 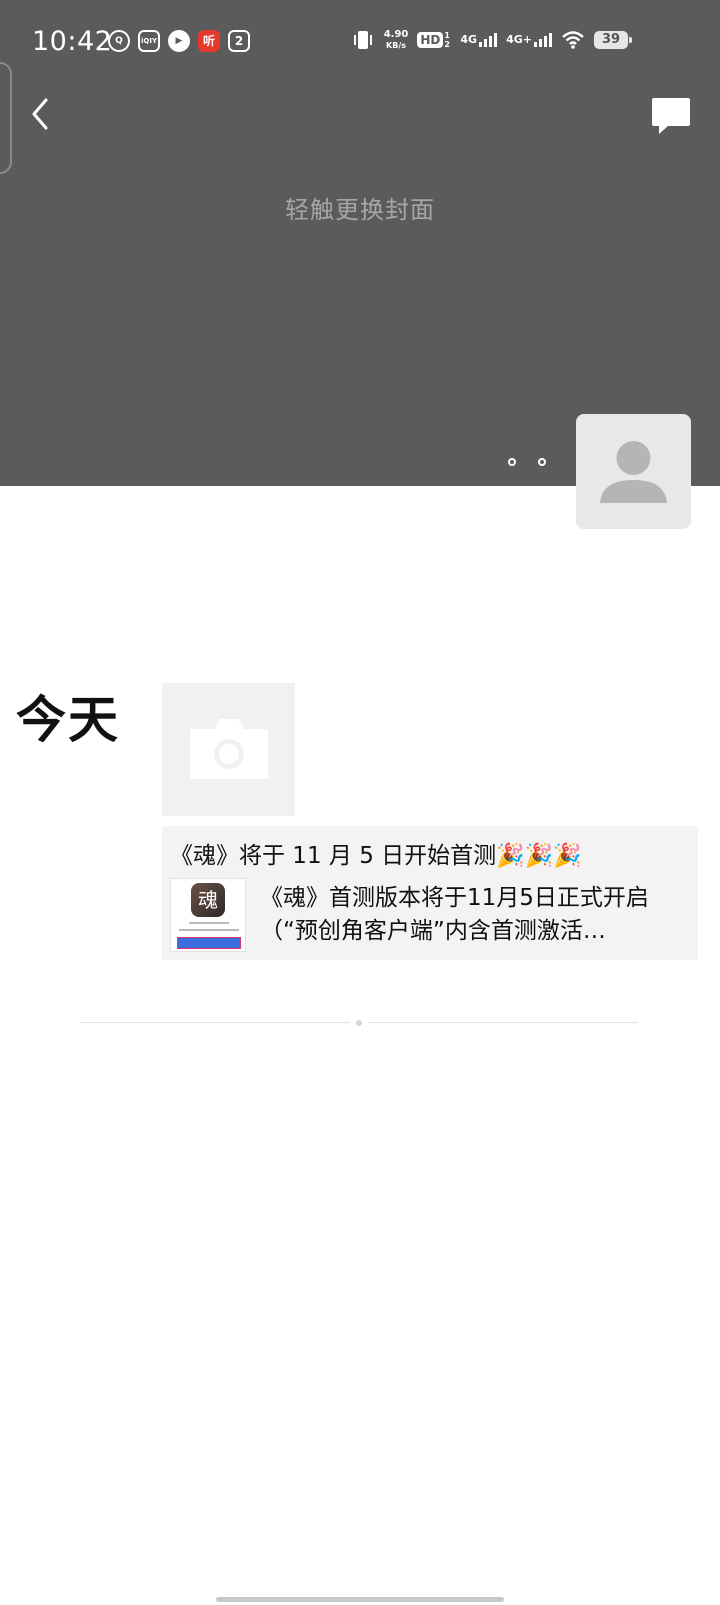 What do you see at coordinates (613, 40) in the screenshot?
I see `battery-icon: 39` at bounding box center [613, 40].